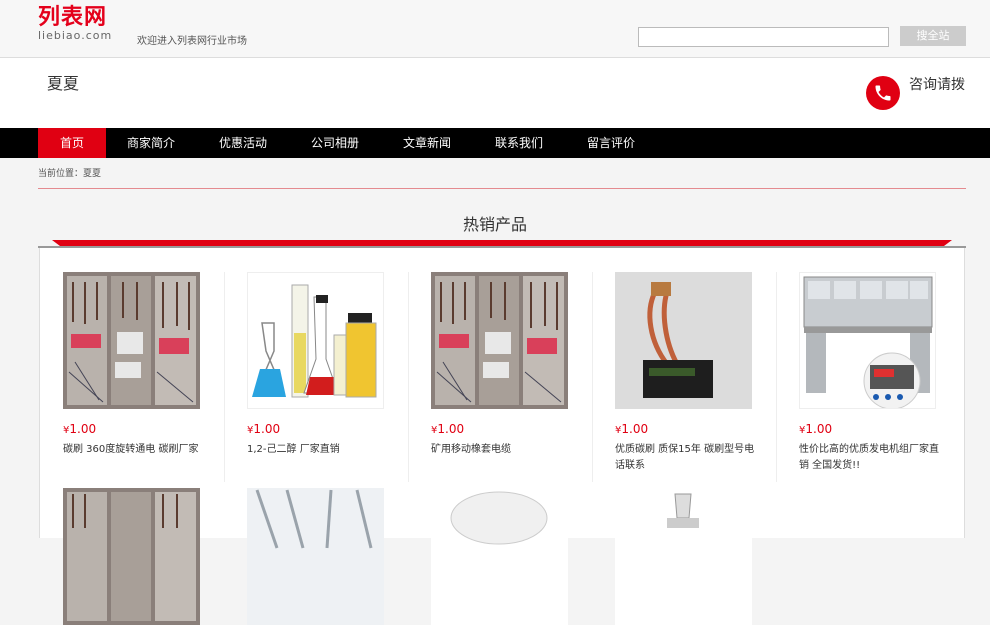 This screenshot has width=990, height=625. I want to click on nav-item-about: 商家简介, so click(151, 143).